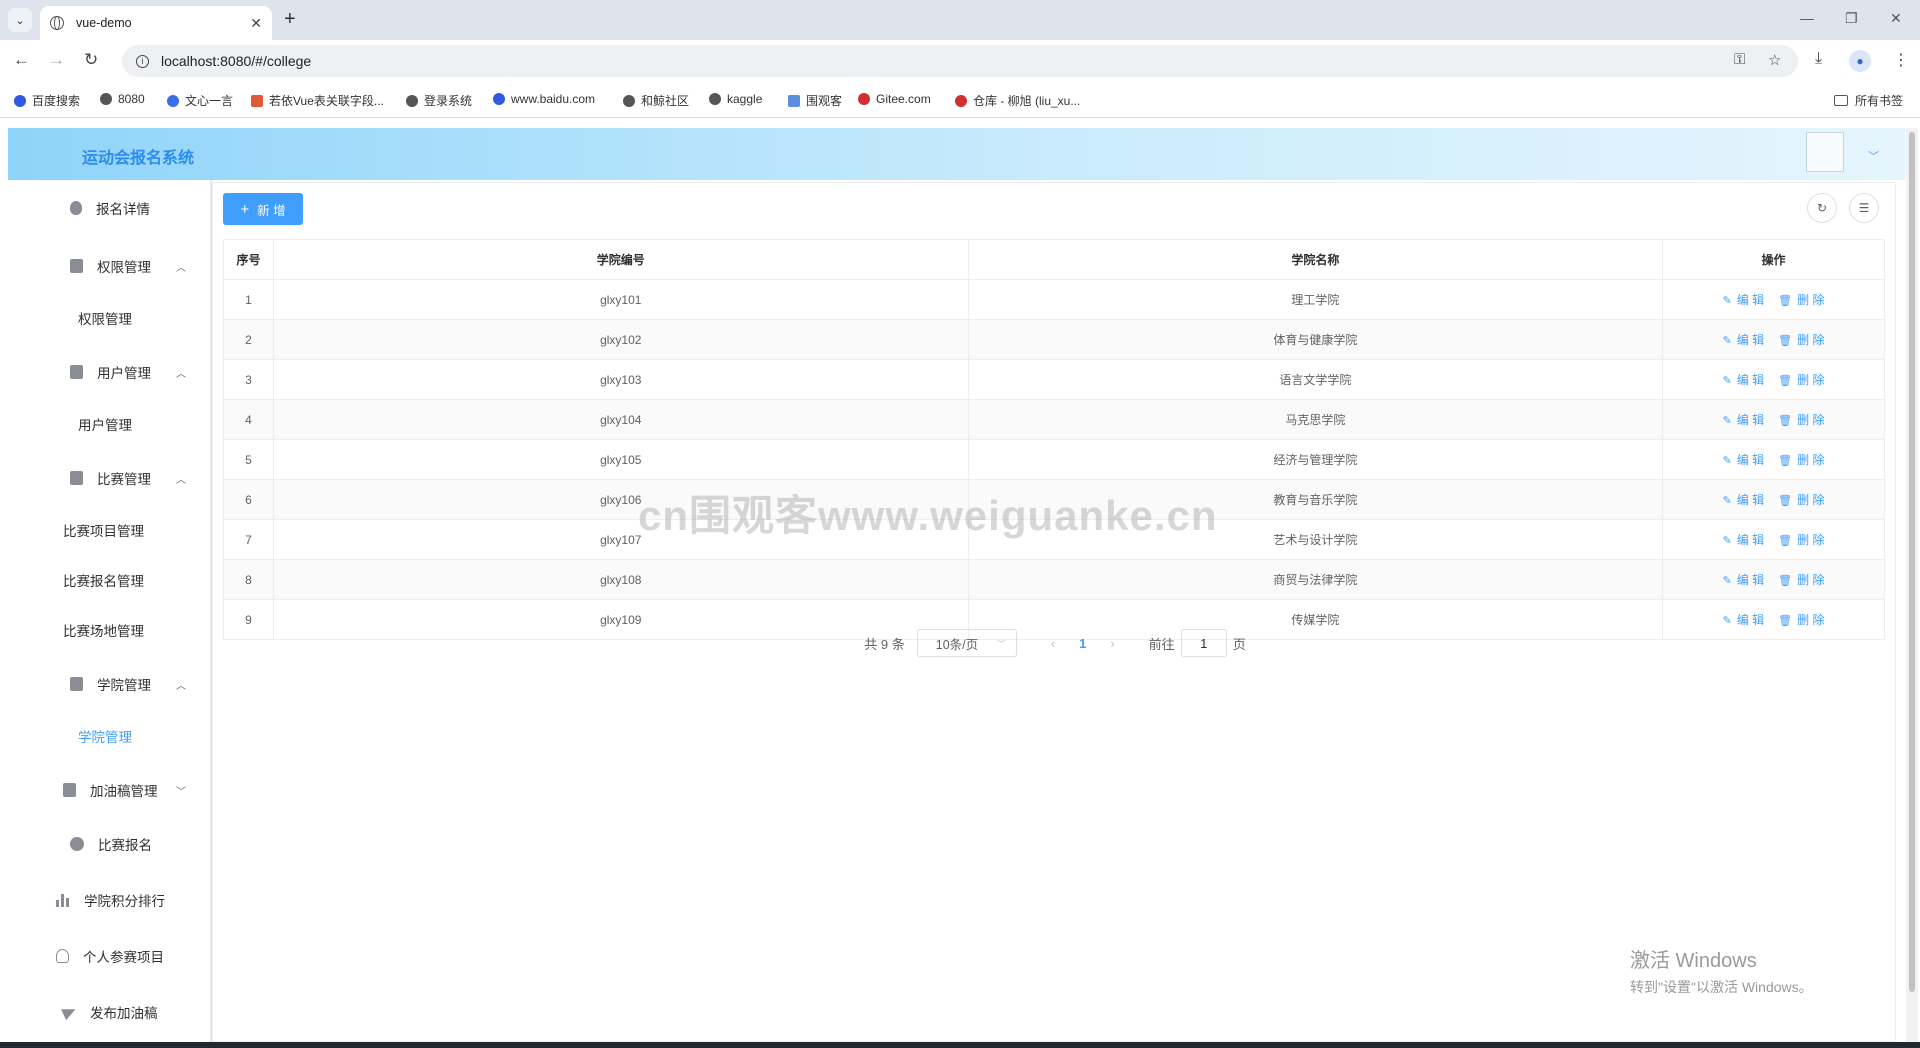 The height and width of the screenshot is (1048, 1920). What do you see at coordinates (1896, 18) in the screenshot?
I see `close-window-icon: ✕` at bounding box center [1896, 18].